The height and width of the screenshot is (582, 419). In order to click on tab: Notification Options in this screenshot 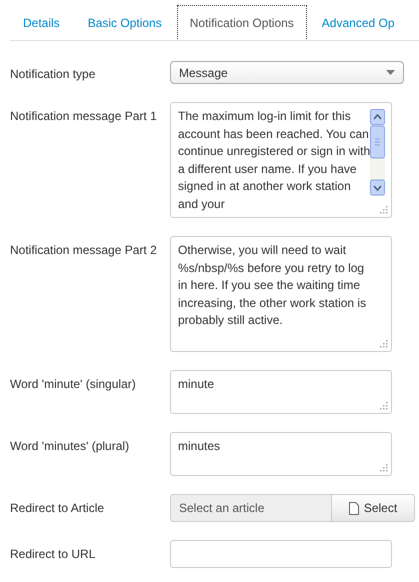, I will do `click(241, 22)`.